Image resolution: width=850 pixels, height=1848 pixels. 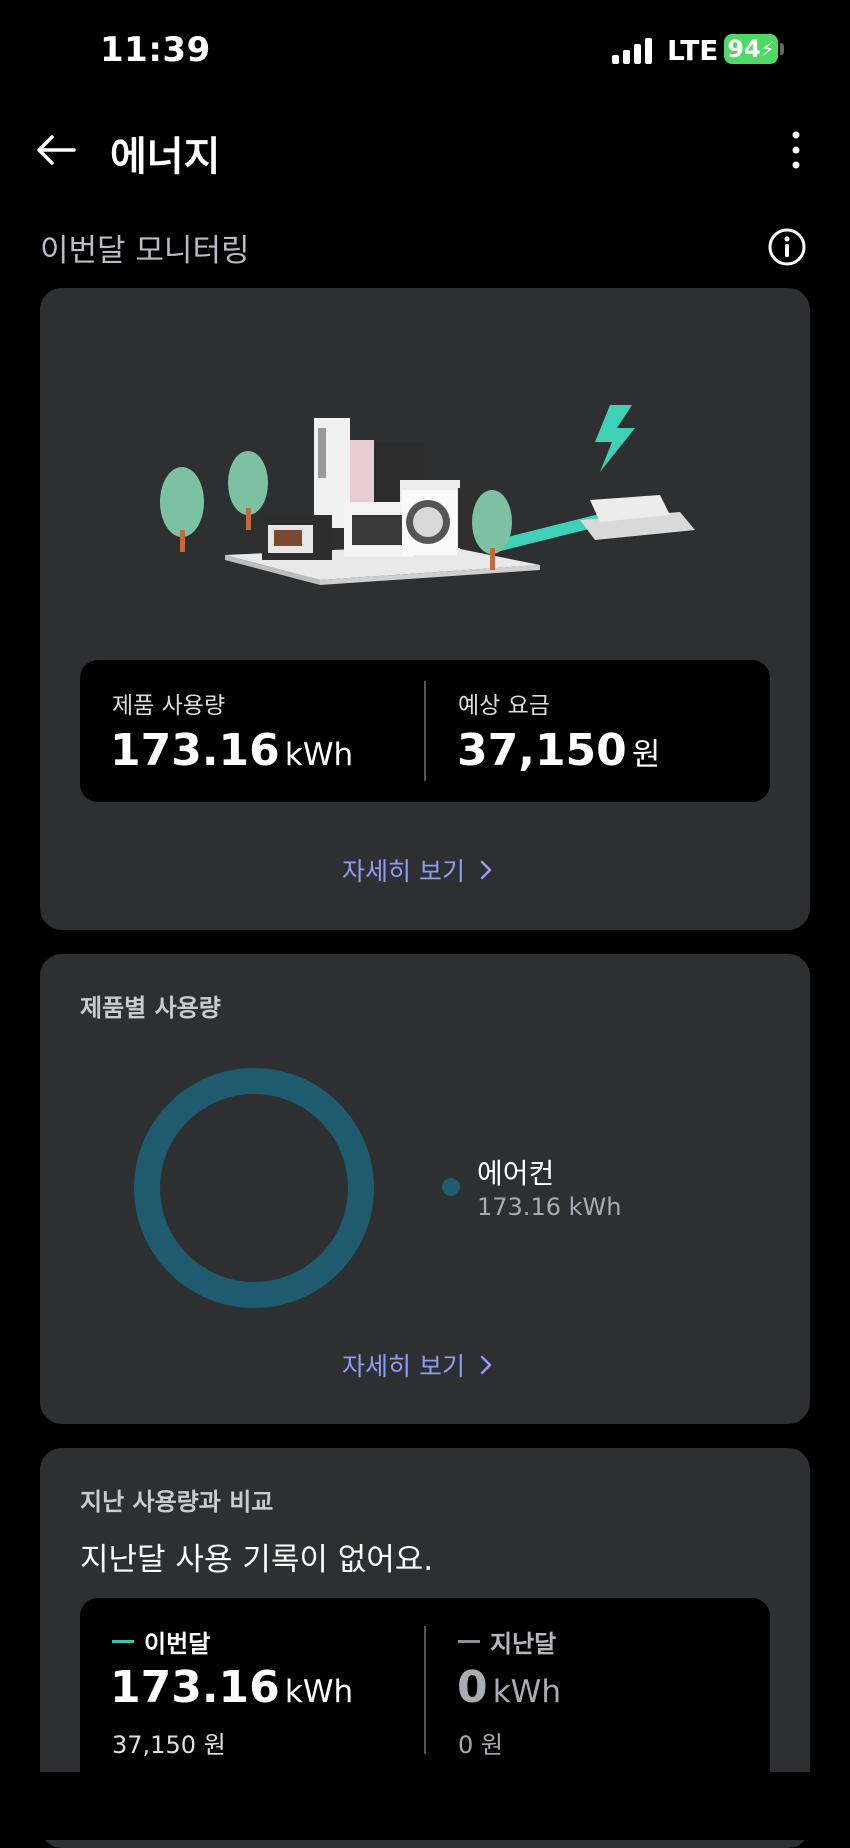 I want to click on product-detail-label: 자세히 보기, so click(x=403, y=1366).